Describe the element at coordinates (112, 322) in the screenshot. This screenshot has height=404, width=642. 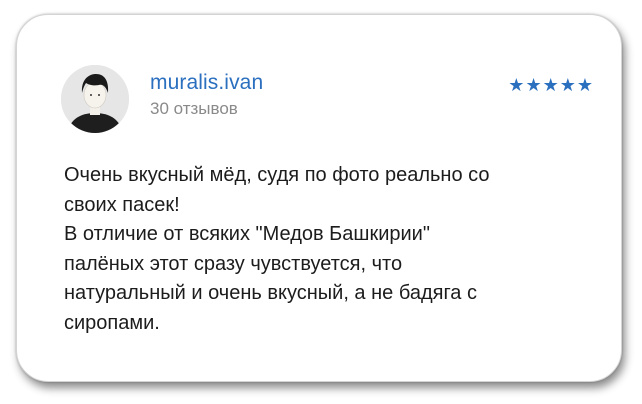
I see `review-text-line: сиропами.` at that location.